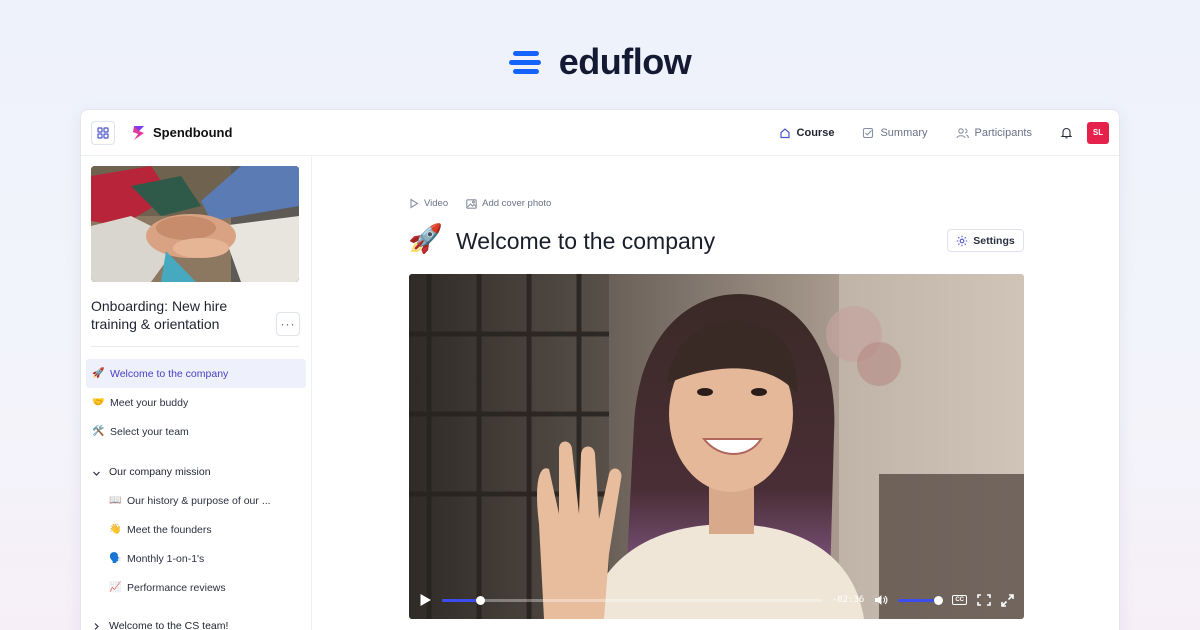  I want to click on apps-grid-button, so click(103, 132).